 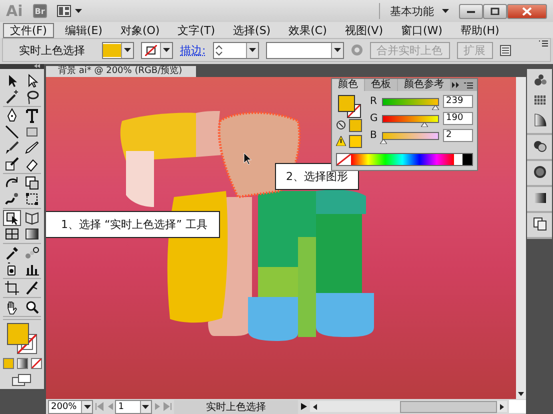 I want to click on stepper-icon, so click(x=219, y=50).